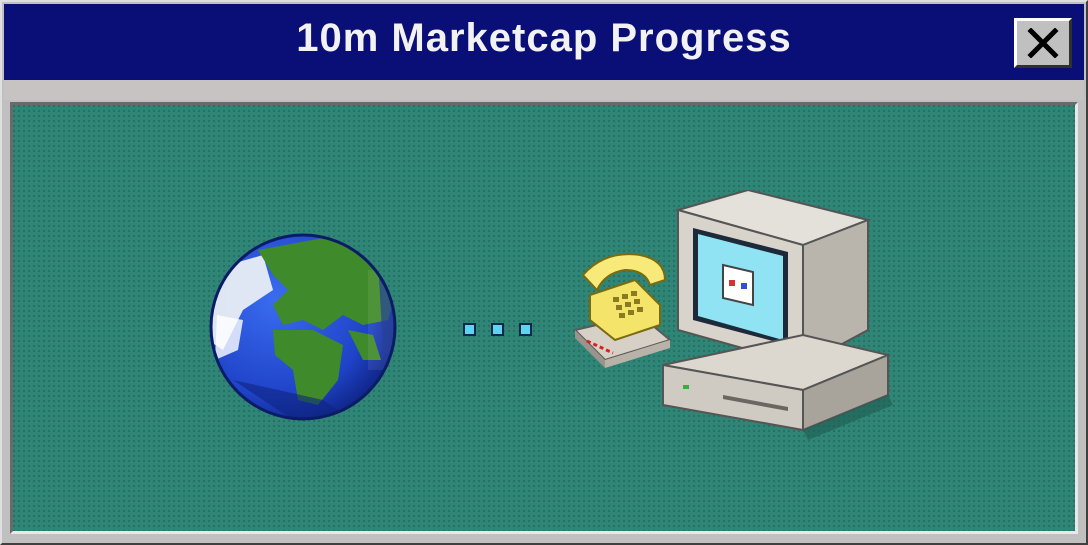  Describe the element at coordinates (777, 315) in the screenshot. I see `computer-icon` at that location.